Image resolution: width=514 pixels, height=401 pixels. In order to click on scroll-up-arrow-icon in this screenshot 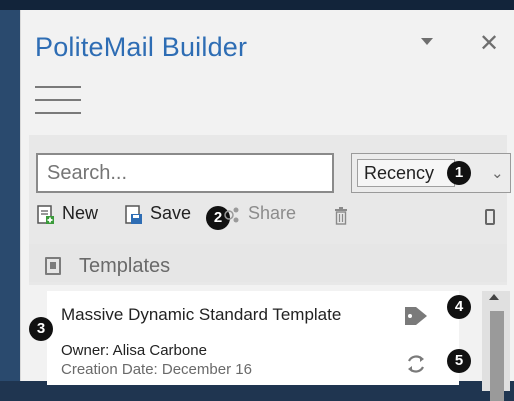, I will do `click(494, 297)`.